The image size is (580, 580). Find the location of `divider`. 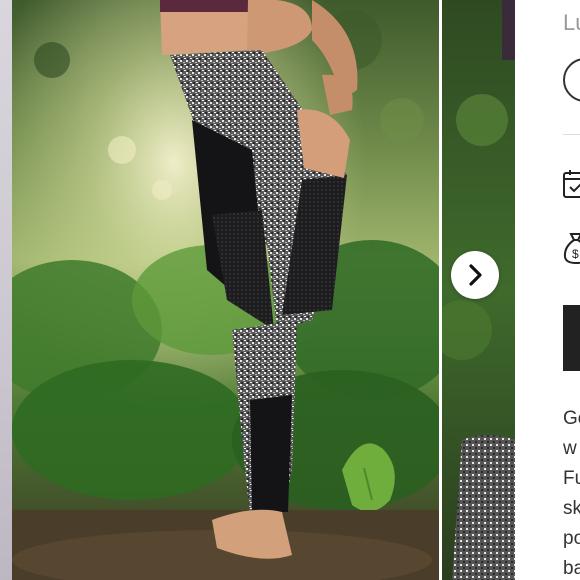

divider is located at coordinates (571, 134).